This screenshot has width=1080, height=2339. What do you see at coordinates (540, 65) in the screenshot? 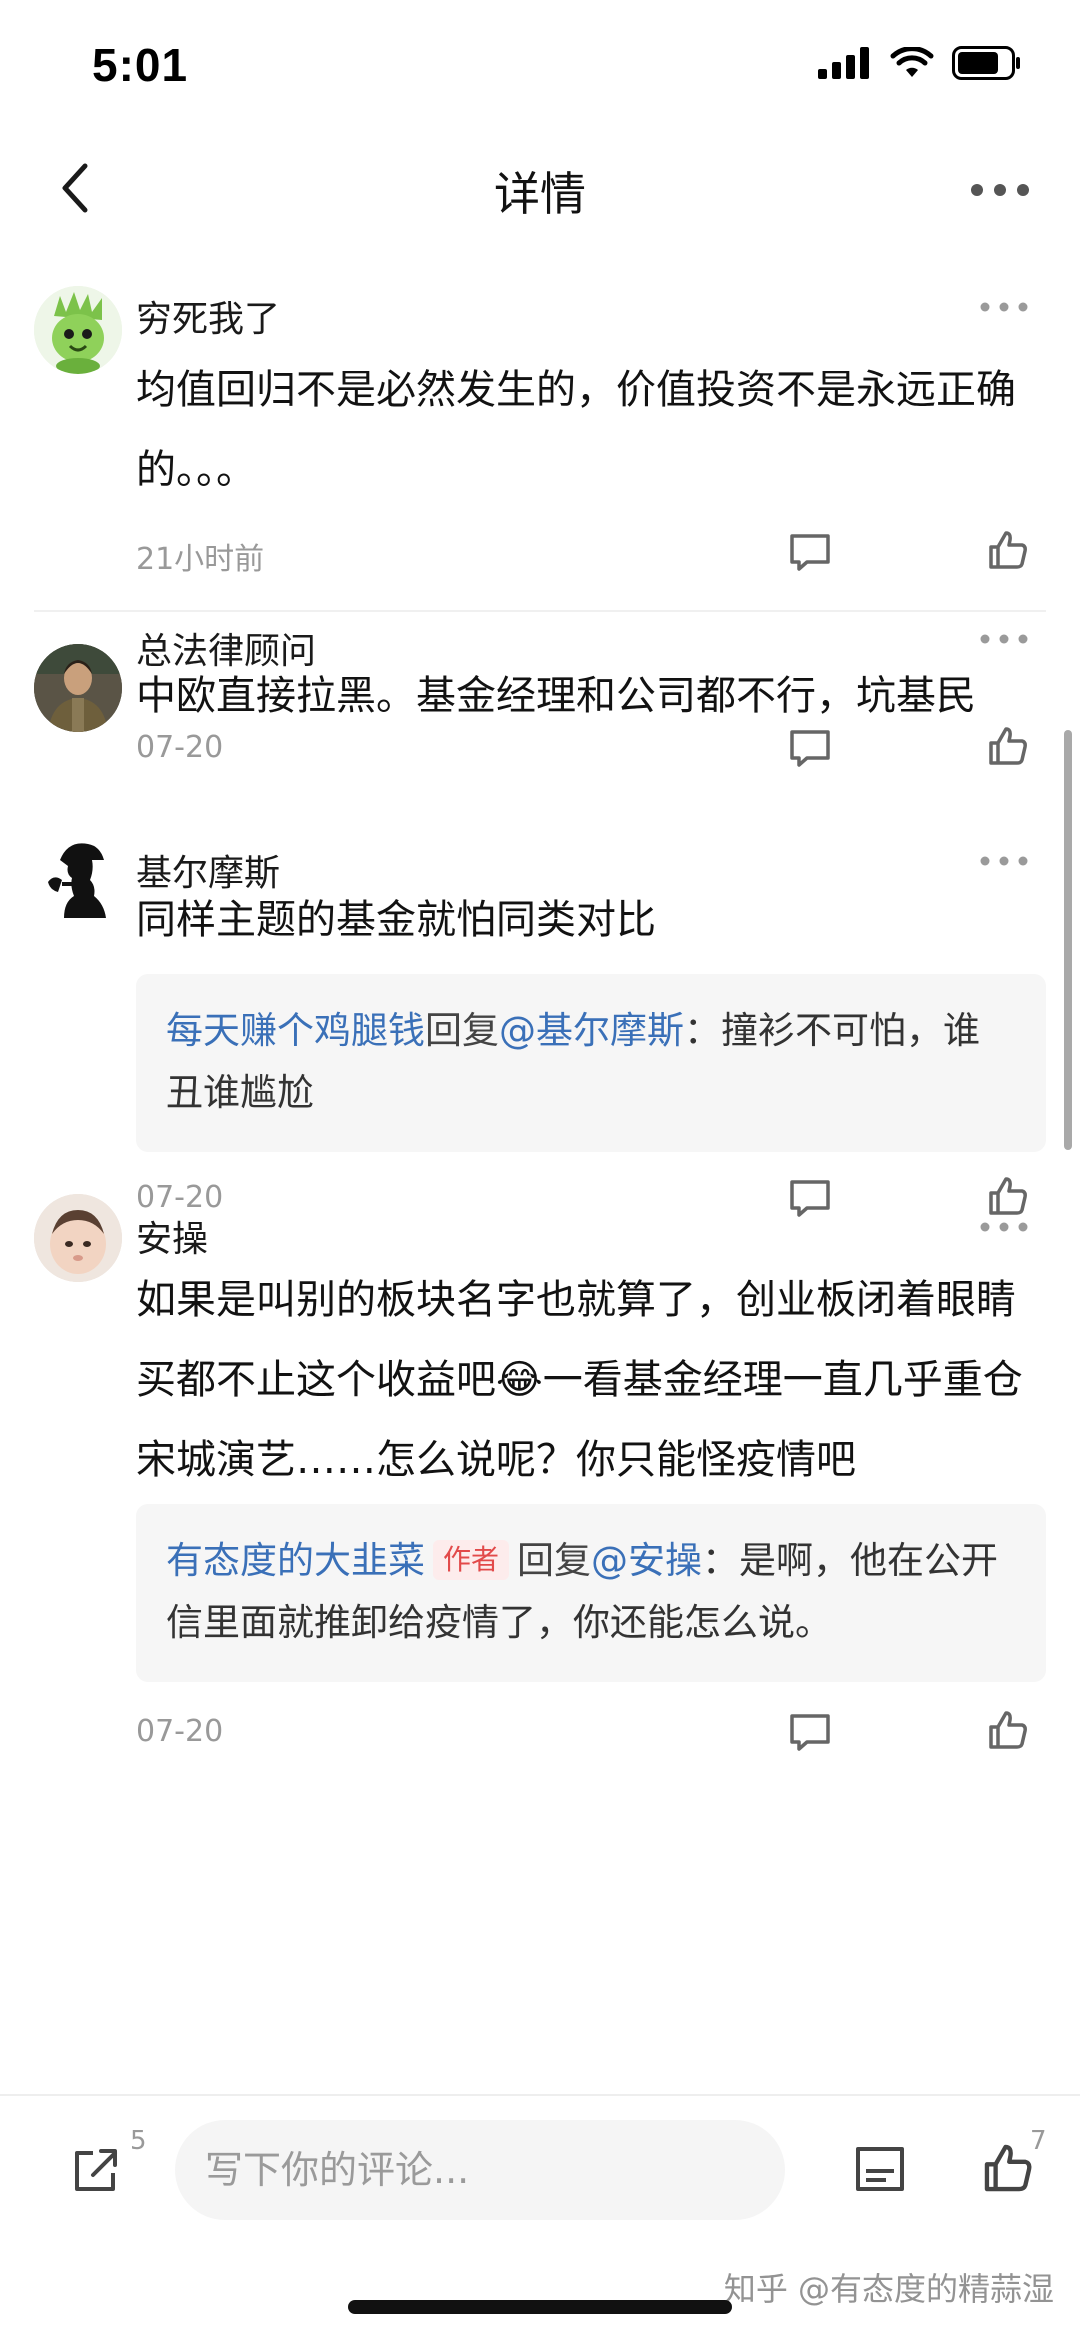
I see `status-bar: 5:01` at bounding box center [540, 65].